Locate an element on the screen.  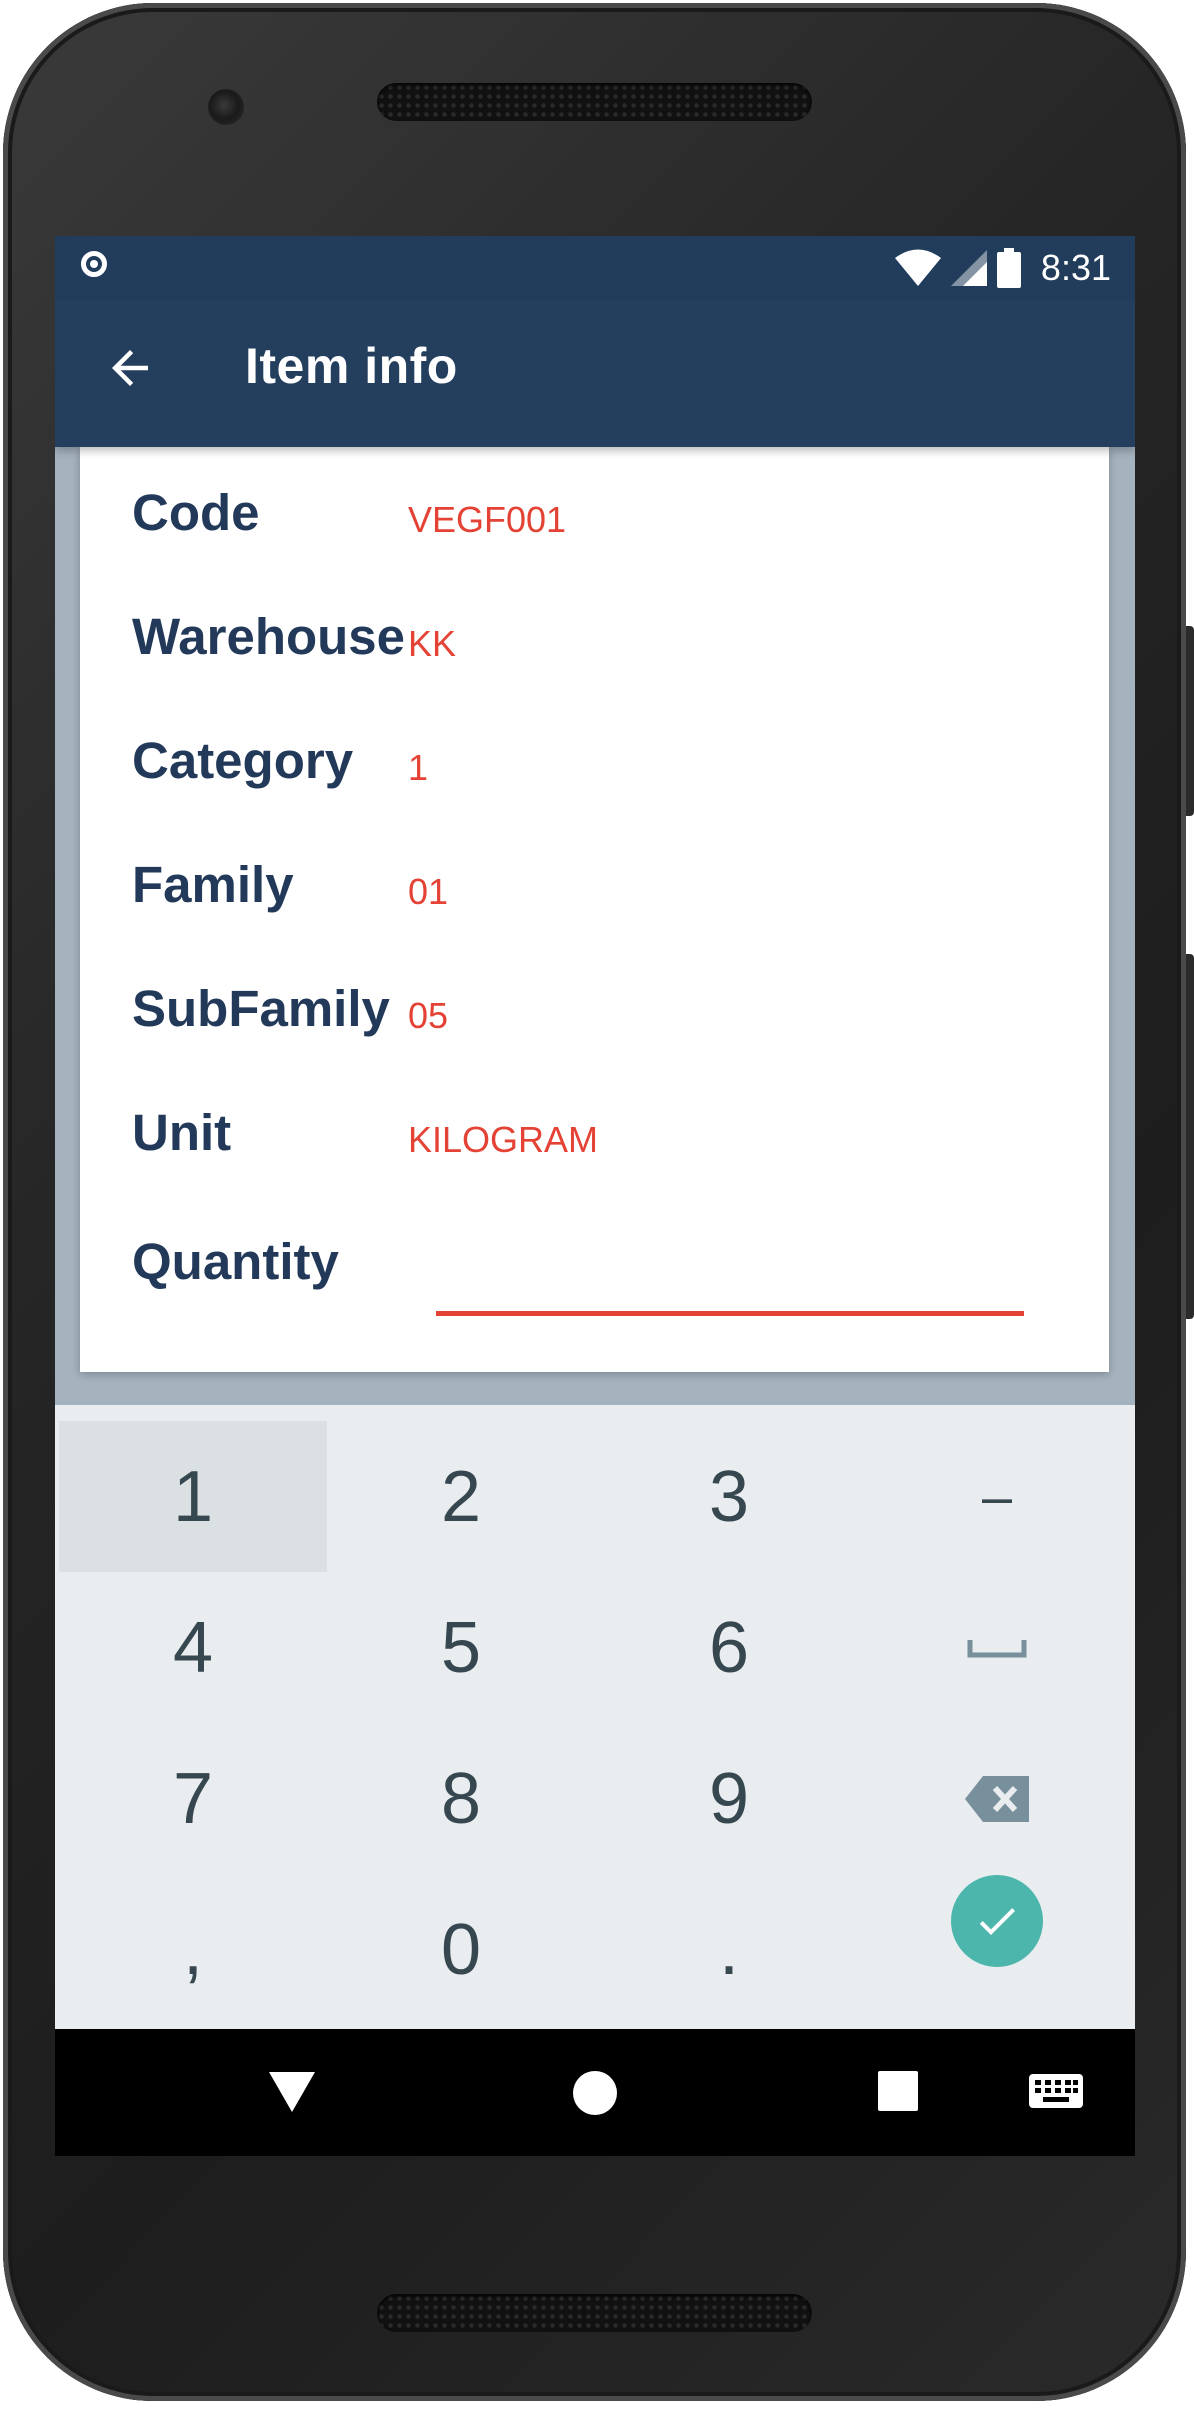
key-2: 2 is located at coordinates (461, 1496).